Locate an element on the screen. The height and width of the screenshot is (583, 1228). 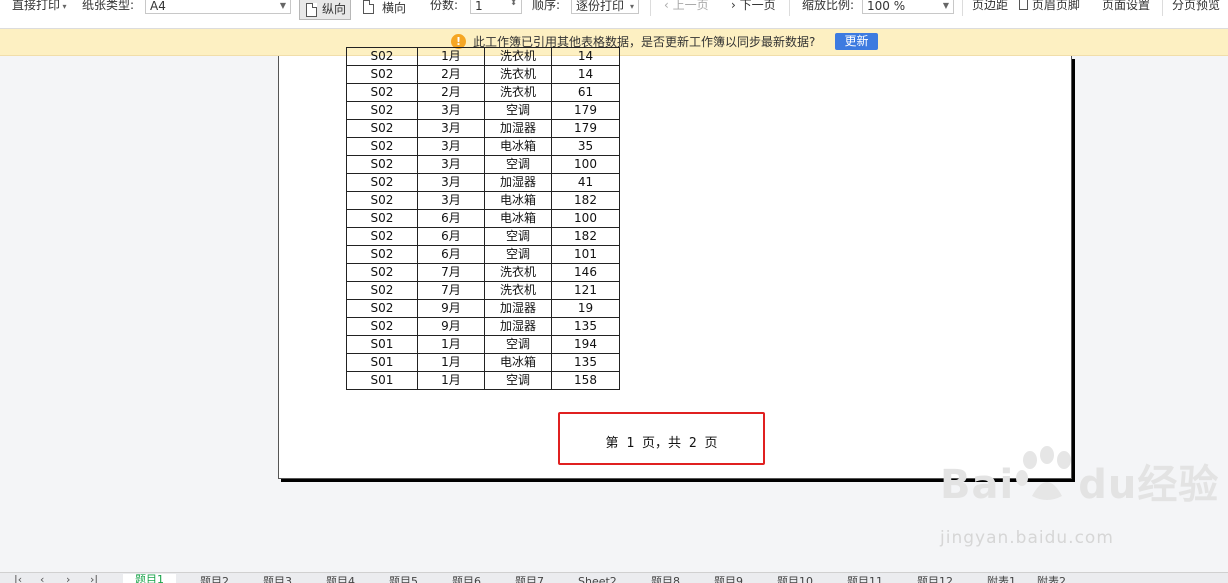
landscape-page-icon is located at coordinates (368, 7).